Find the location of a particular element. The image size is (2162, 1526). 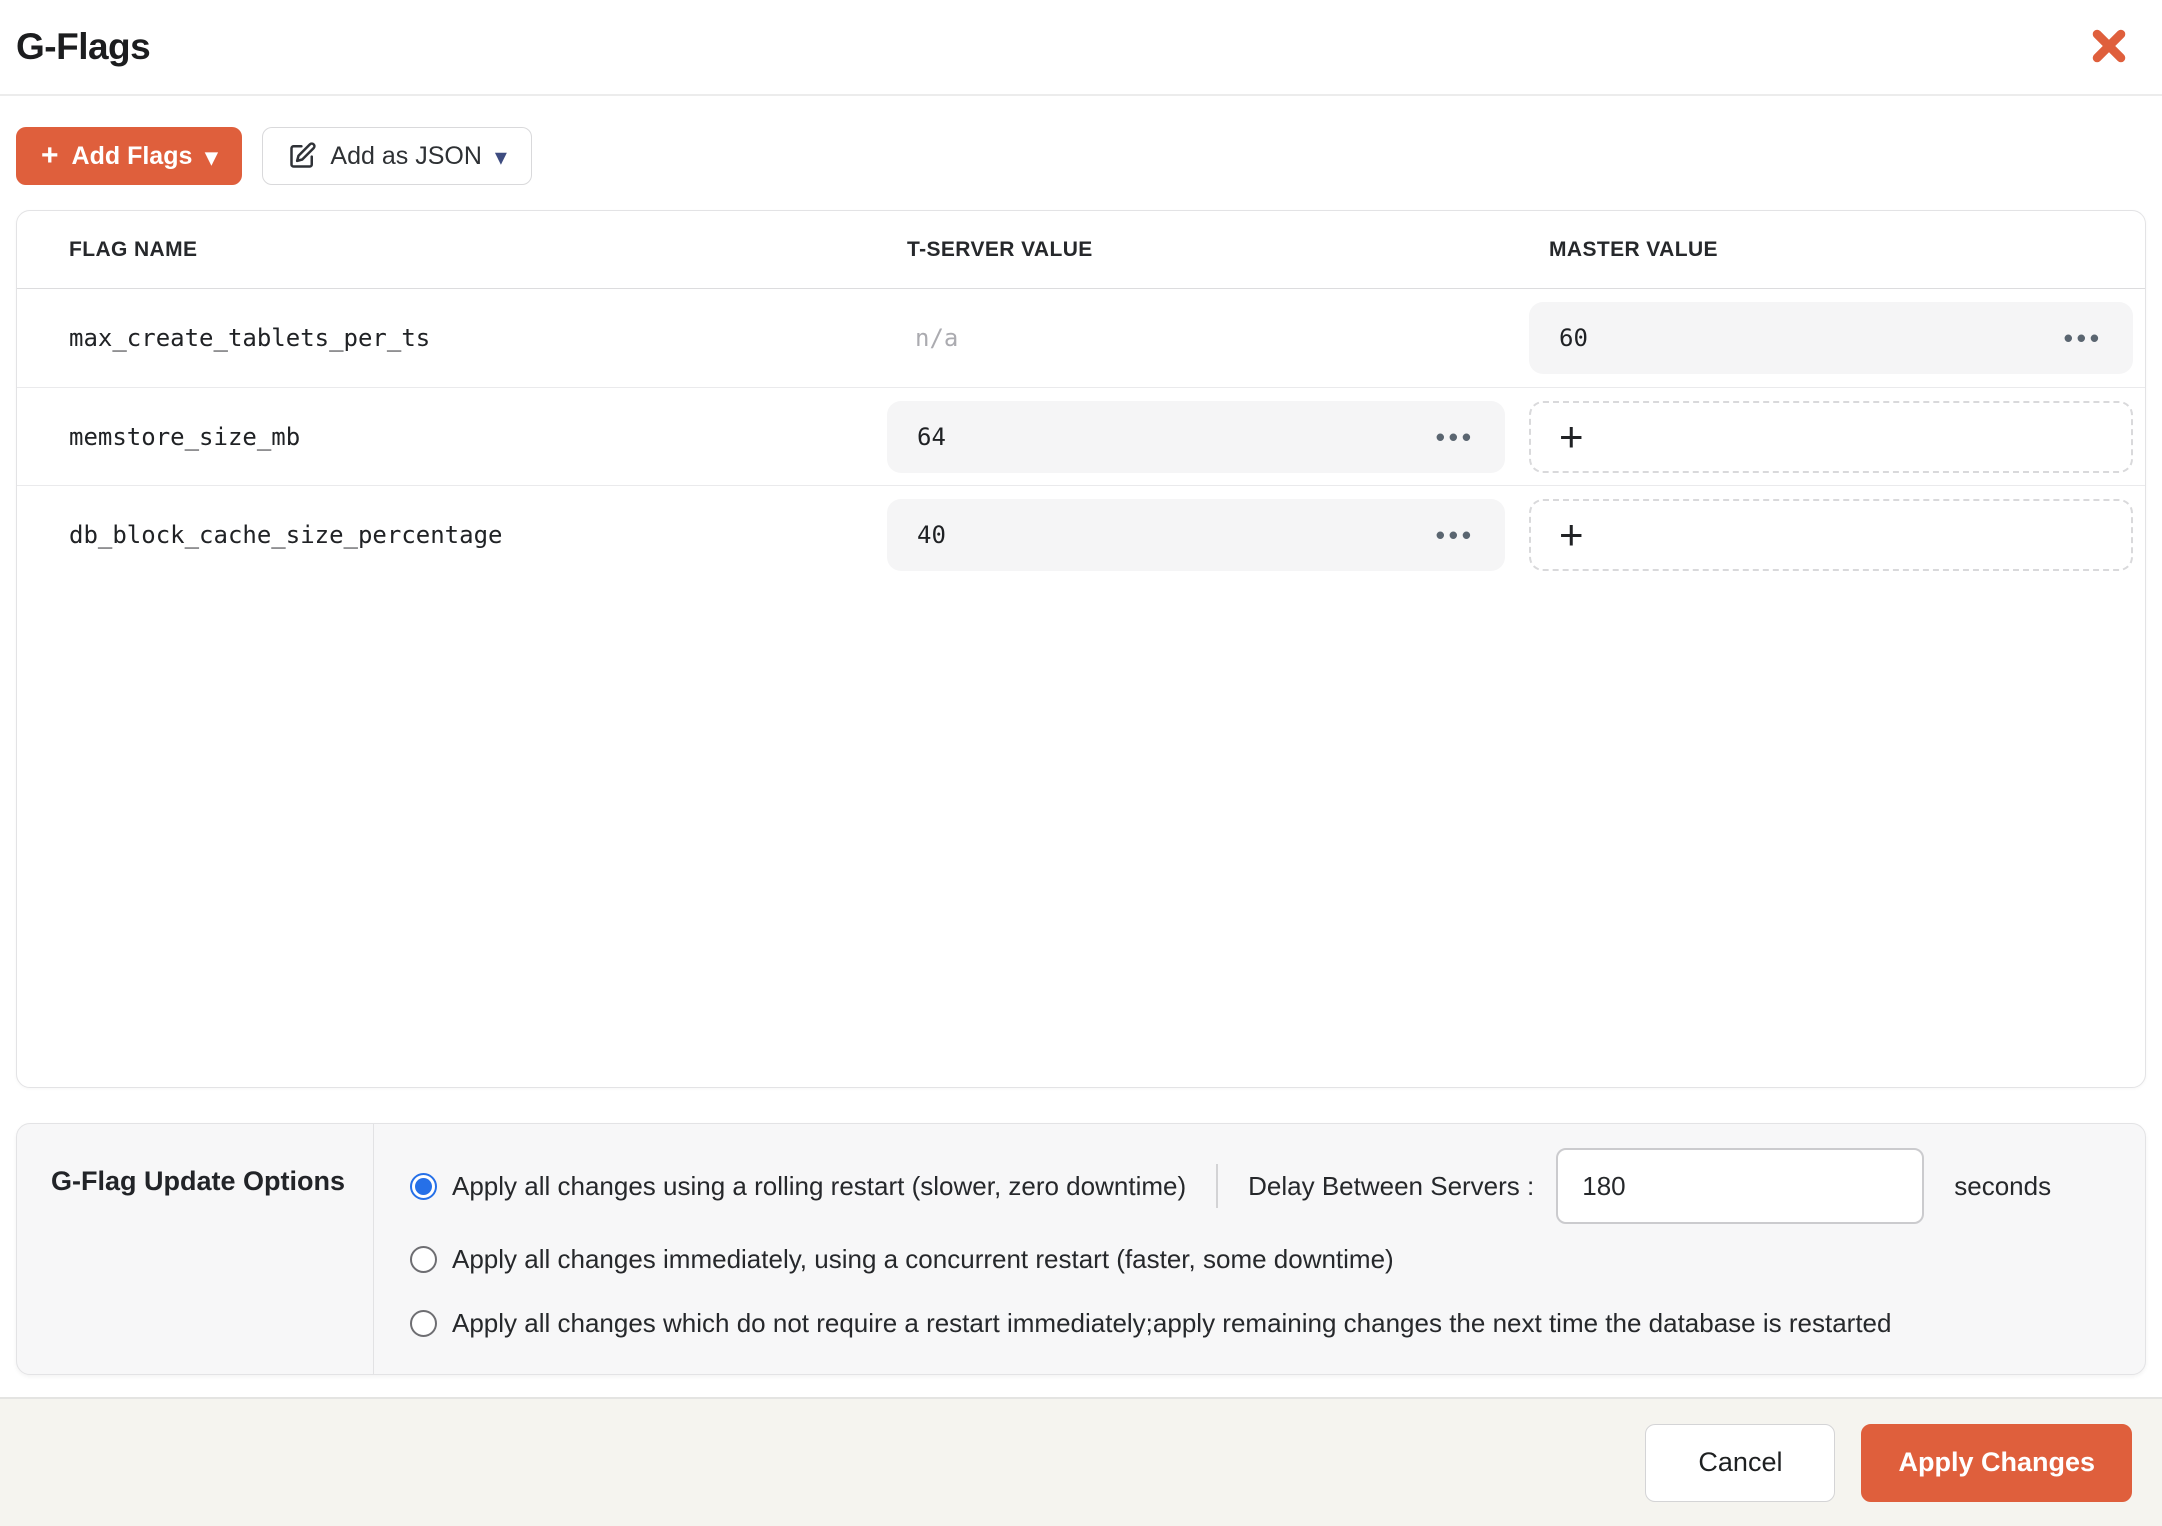

table-row: db_block_cache_size_percentage 40 ••• + is located at coordinates (1081, 534).